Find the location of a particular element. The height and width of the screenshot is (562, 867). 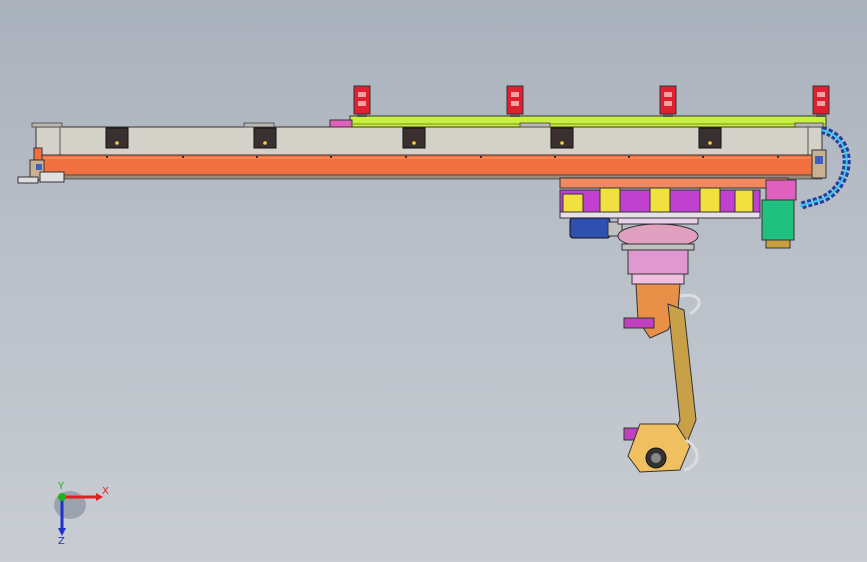

orange-beam is located at coordinates (431, 167).